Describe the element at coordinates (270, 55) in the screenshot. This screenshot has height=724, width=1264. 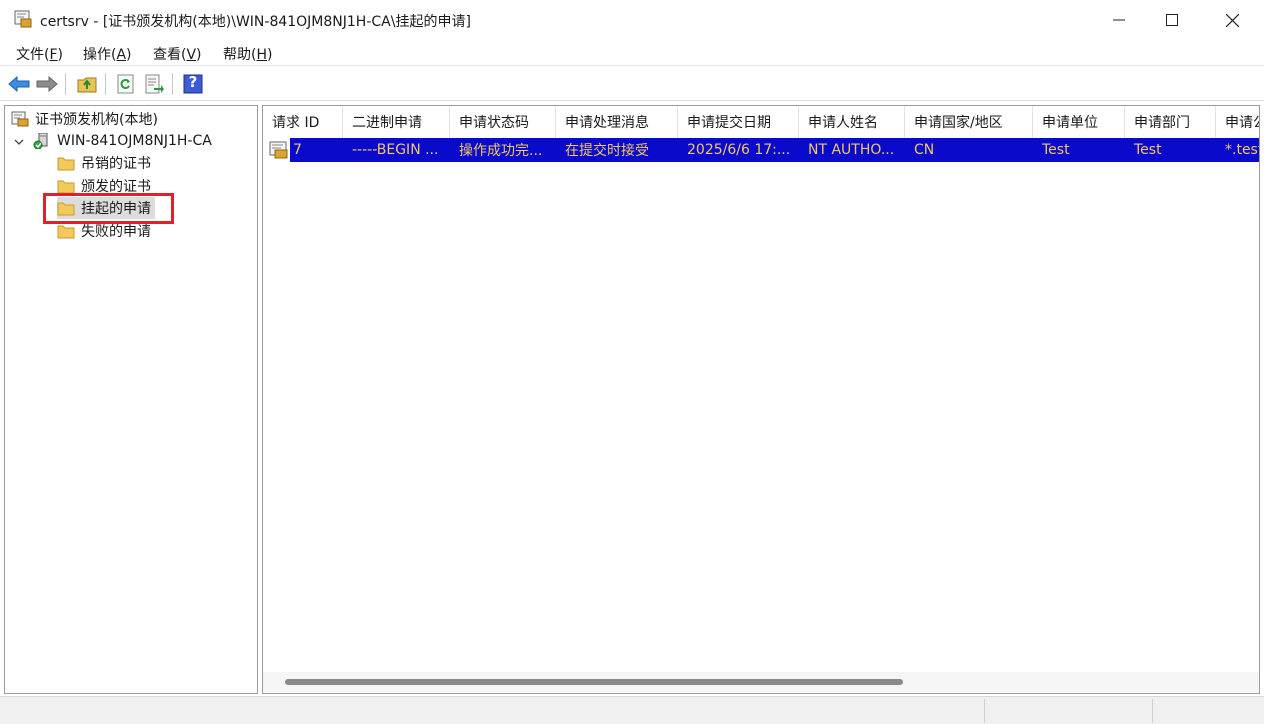
I see `menu-help-end: )` at that location.